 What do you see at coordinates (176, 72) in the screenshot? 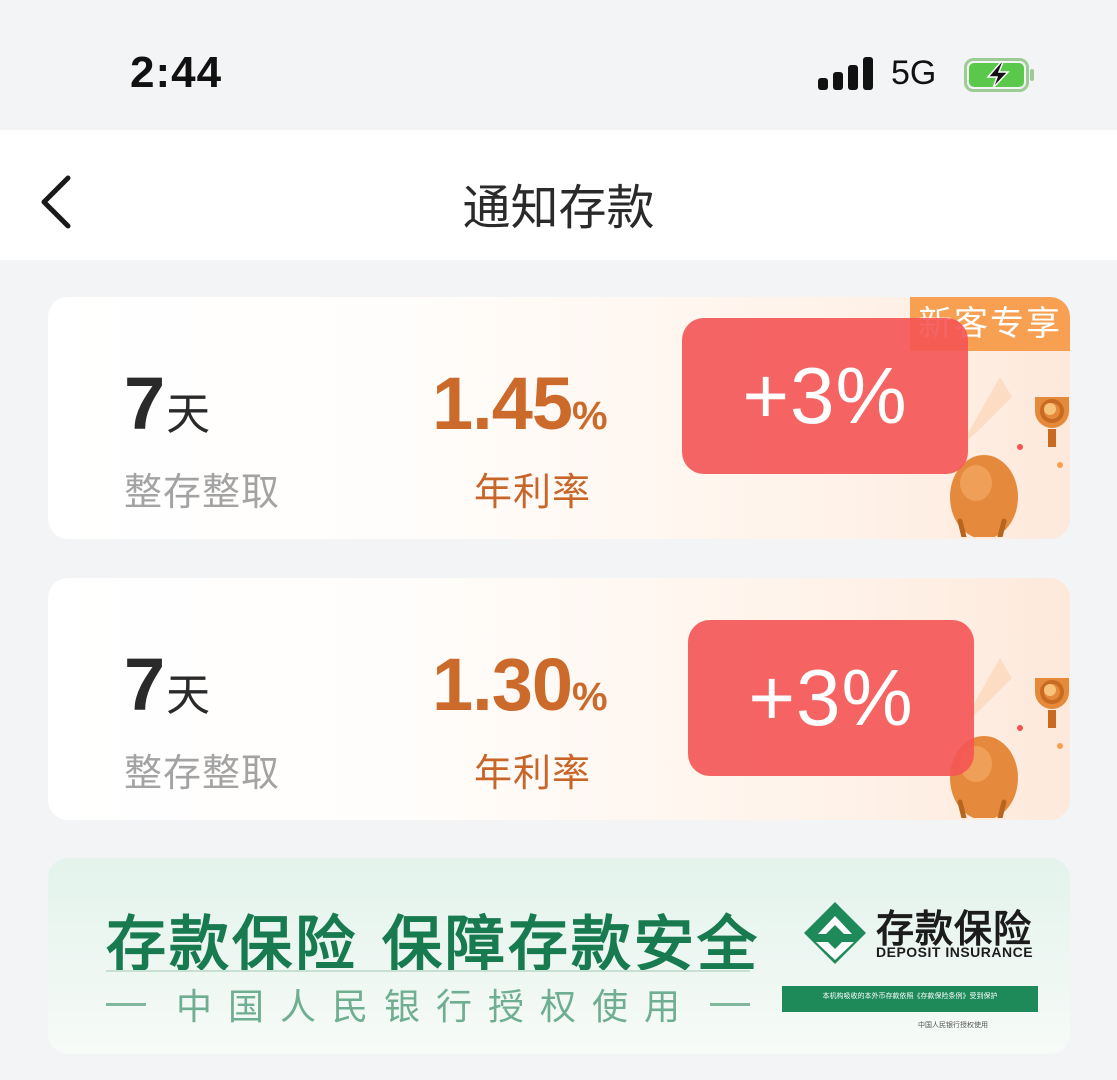
I see `status-time: 2:44` at bounding box center [176, 72].